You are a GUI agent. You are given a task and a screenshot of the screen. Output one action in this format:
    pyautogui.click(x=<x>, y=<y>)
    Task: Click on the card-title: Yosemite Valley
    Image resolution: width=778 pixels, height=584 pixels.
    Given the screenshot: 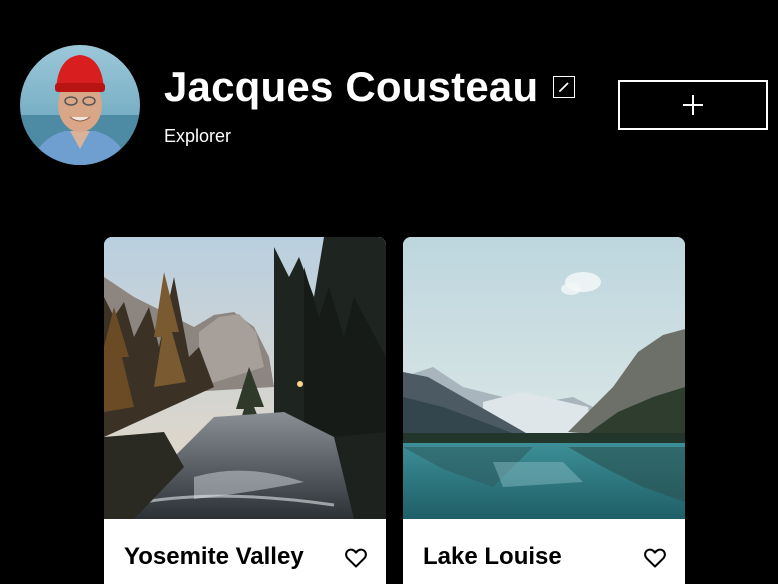 What is the action you would take?
    pyautogui.click(x=214, y=556)
    